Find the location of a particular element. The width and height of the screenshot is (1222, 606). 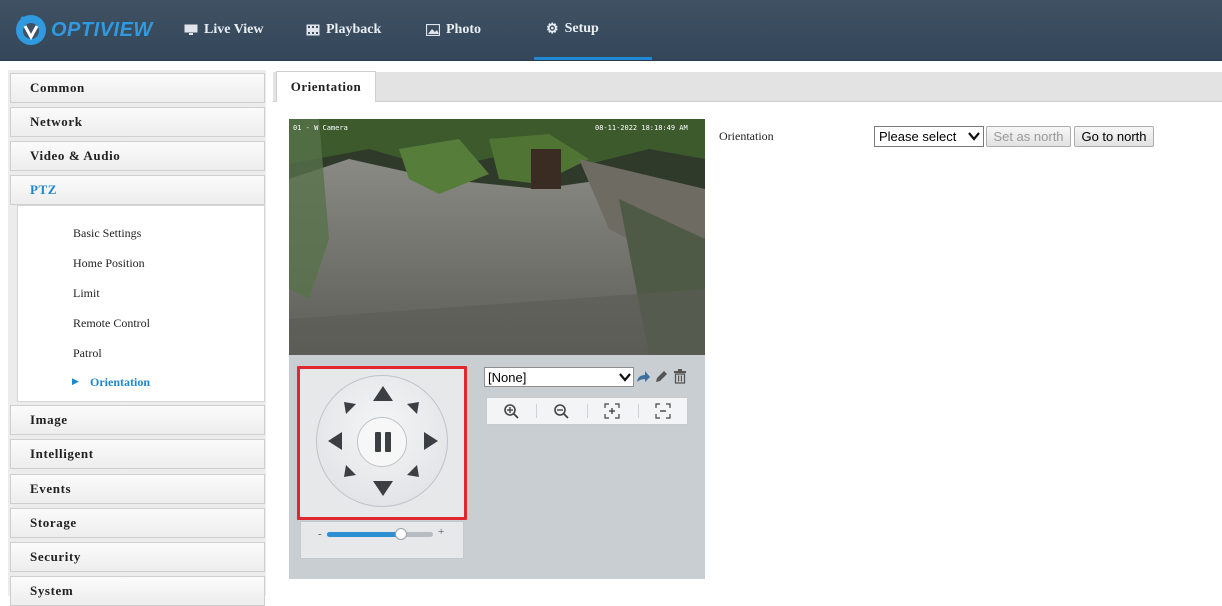

tab-playback: Playback is located at coordinates (343, 30).